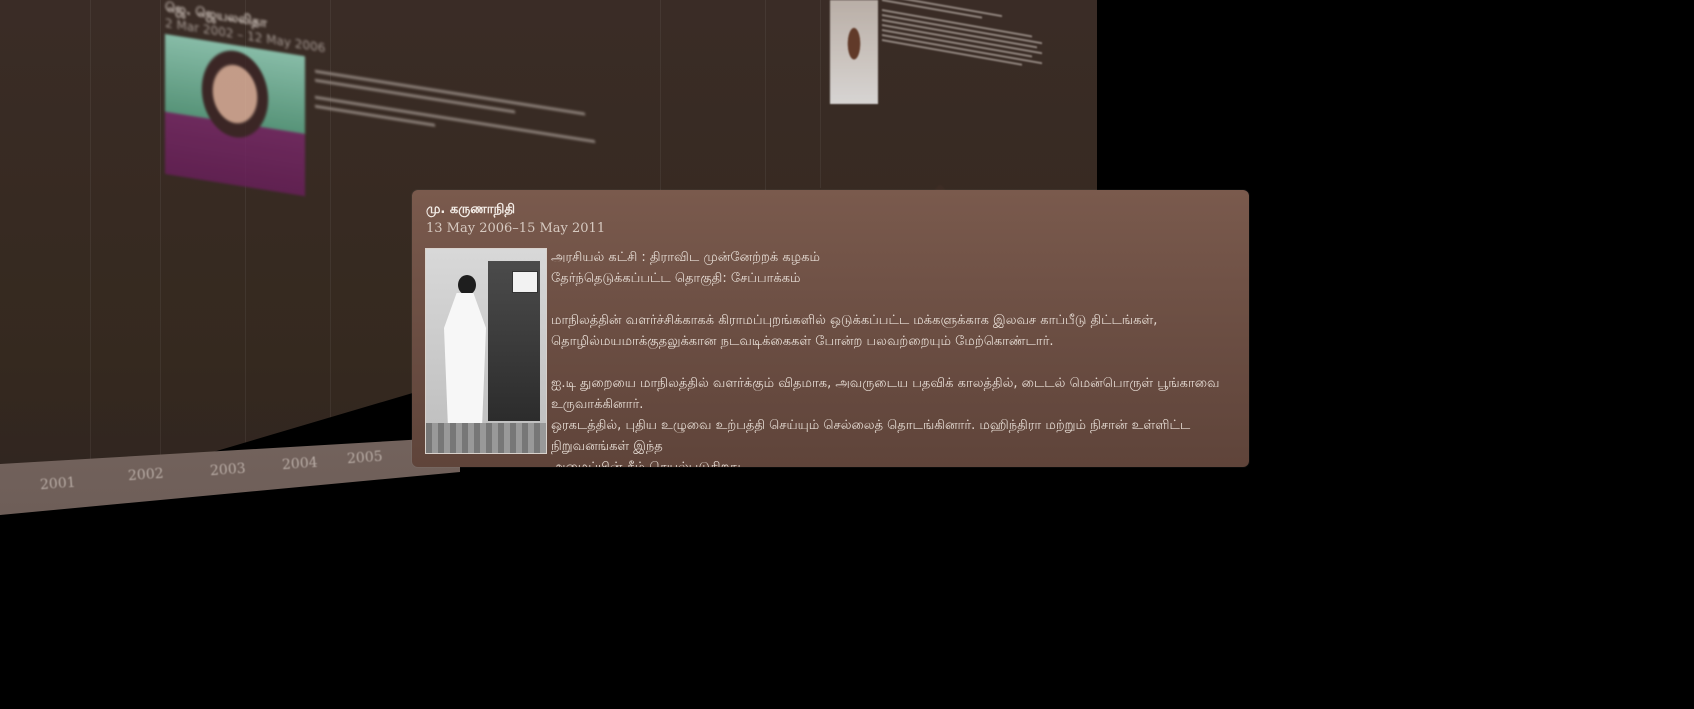  Describe the element at coordinates (146, 475) in the screenshot. I see `axis-year-label: 2002` at that location.